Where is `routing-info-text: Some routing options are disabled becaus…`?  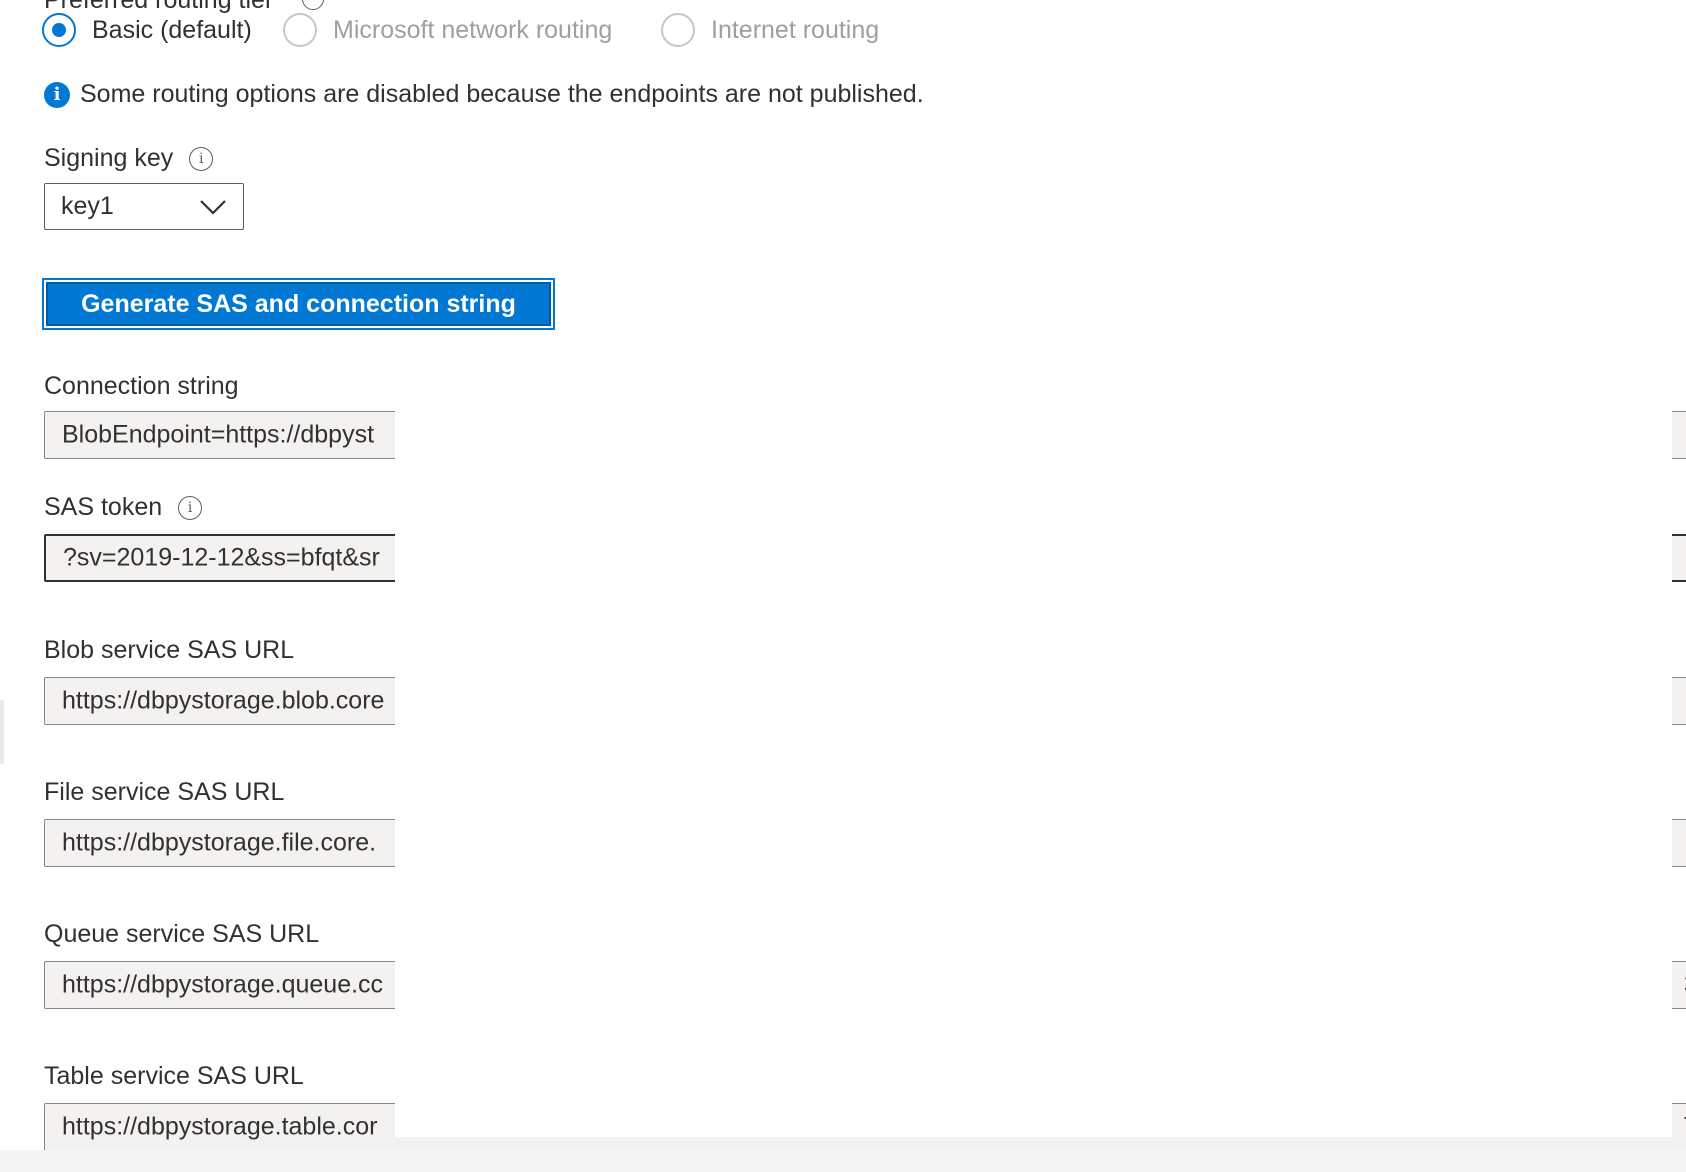 routing-info-text: Some routing options are disabled becaus… is located at coordinates (502, 94).